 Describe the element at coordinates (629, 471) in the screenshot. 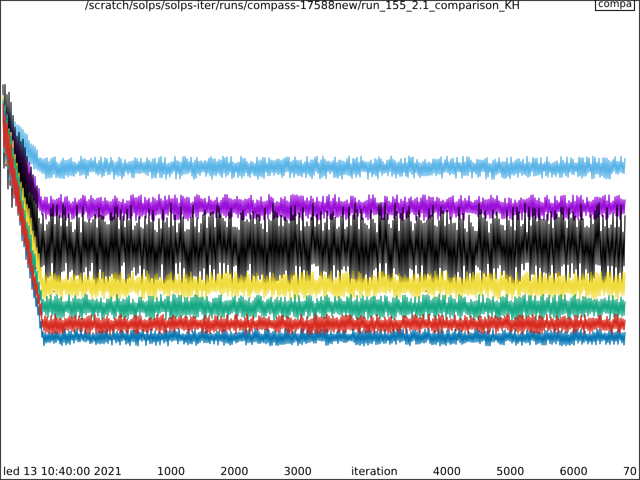

I see `x-tick-label: 70` at that location.